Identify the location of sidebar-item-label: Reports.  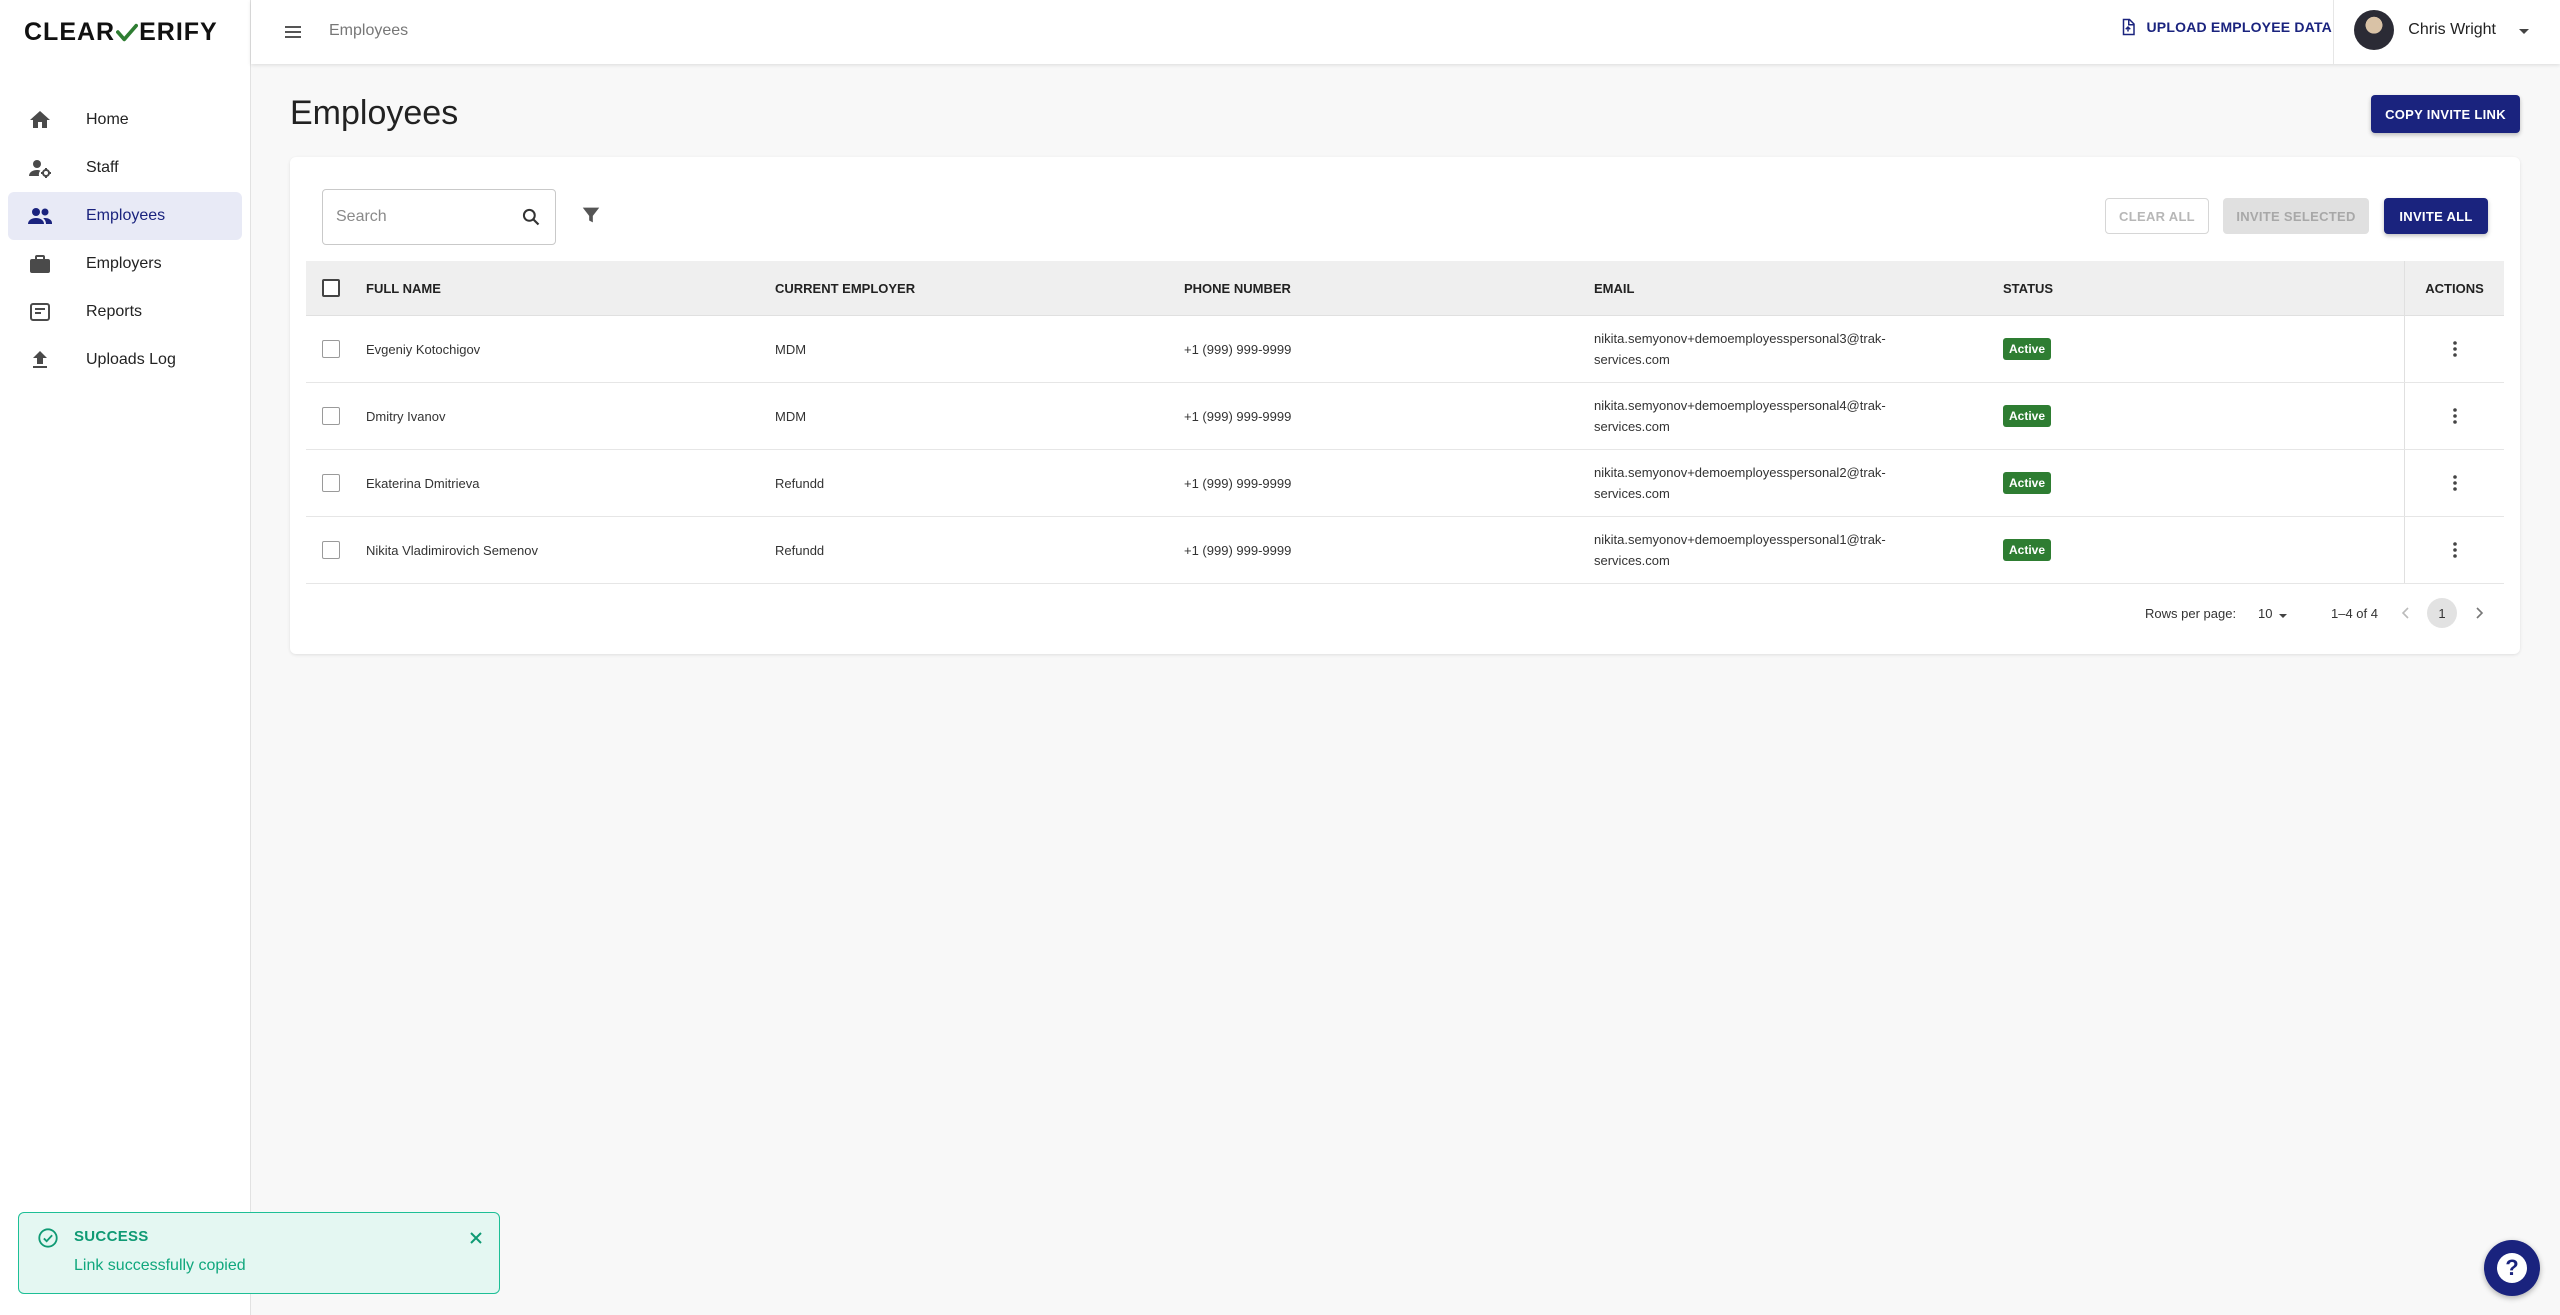
(114, 311).